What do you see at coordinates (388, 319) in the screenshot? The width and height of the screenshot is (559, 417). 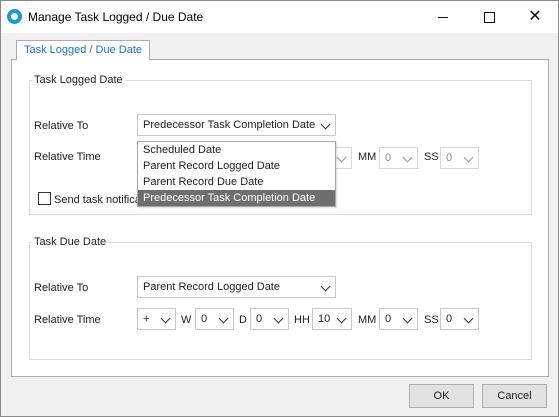 I see `due-mm-value: 0` at bounding box center [388, 319].